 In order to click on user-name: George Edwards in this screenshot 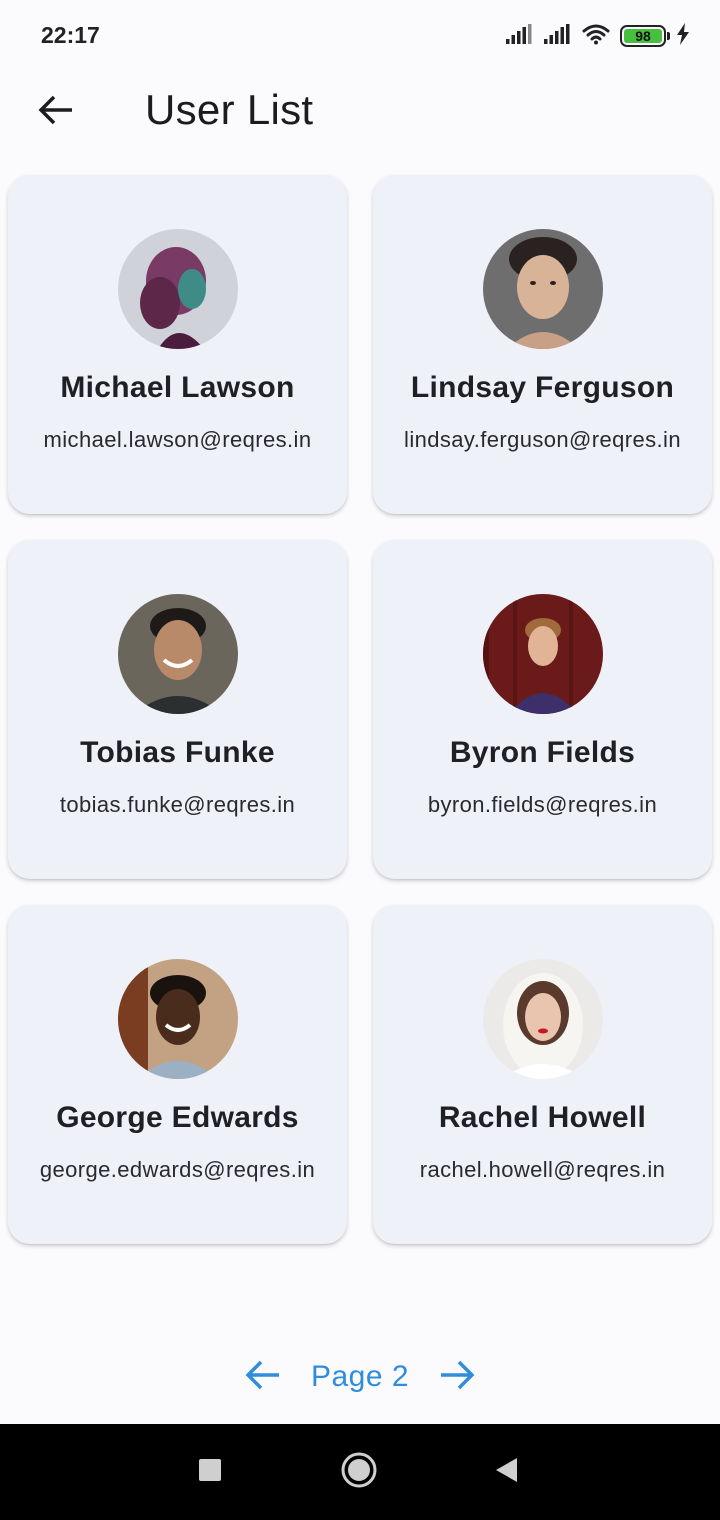, I will do `click(177, 1117)`.